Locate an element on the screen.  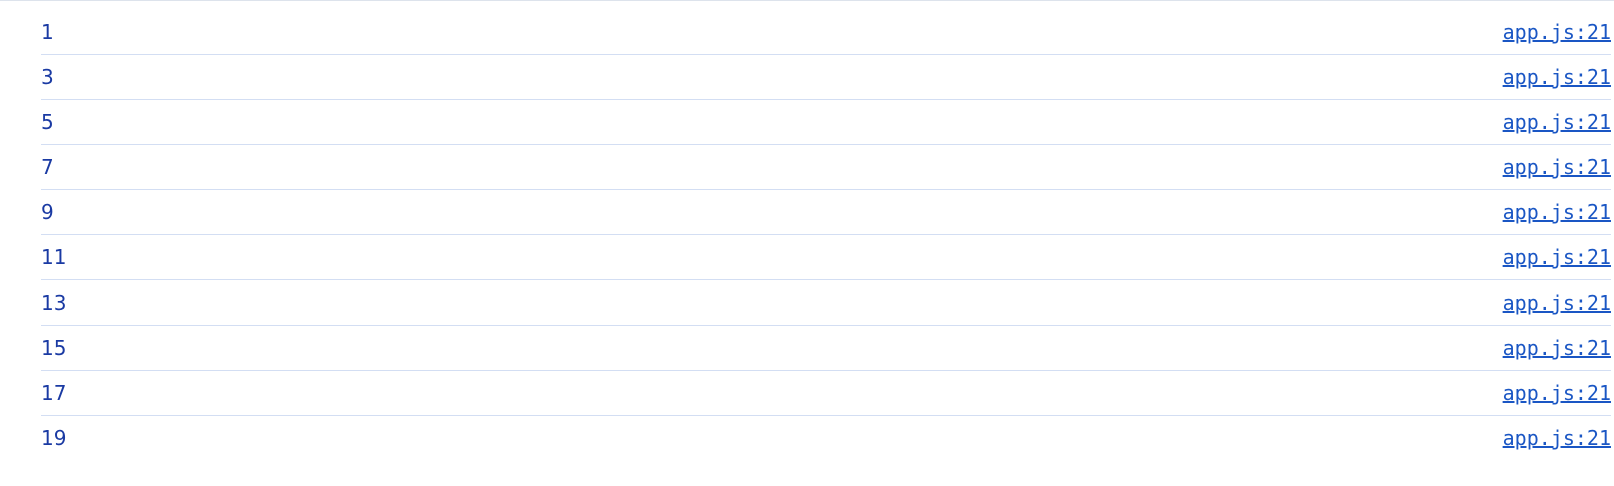
console-log-row: 1 app.js:21 is located at coordinates (826, 32).